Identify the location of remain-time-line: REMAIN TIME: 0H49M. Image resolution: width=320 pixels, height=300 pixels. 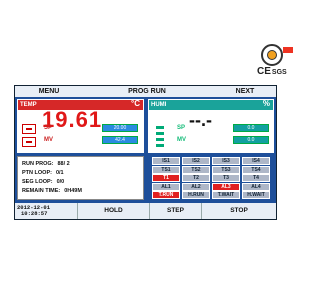
(52, 191).